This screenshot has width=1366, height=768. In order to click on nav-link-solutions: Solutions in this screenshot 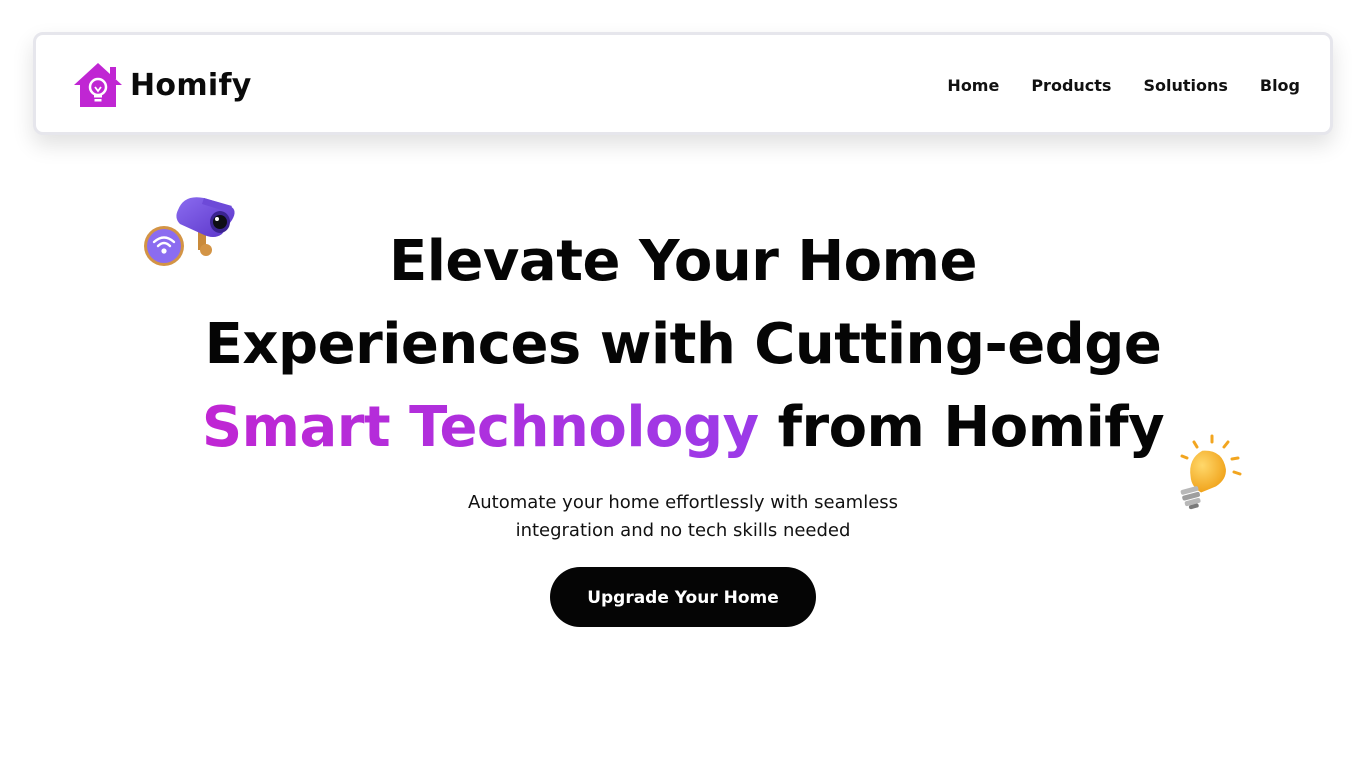, I will do `click(1185, 85)`.